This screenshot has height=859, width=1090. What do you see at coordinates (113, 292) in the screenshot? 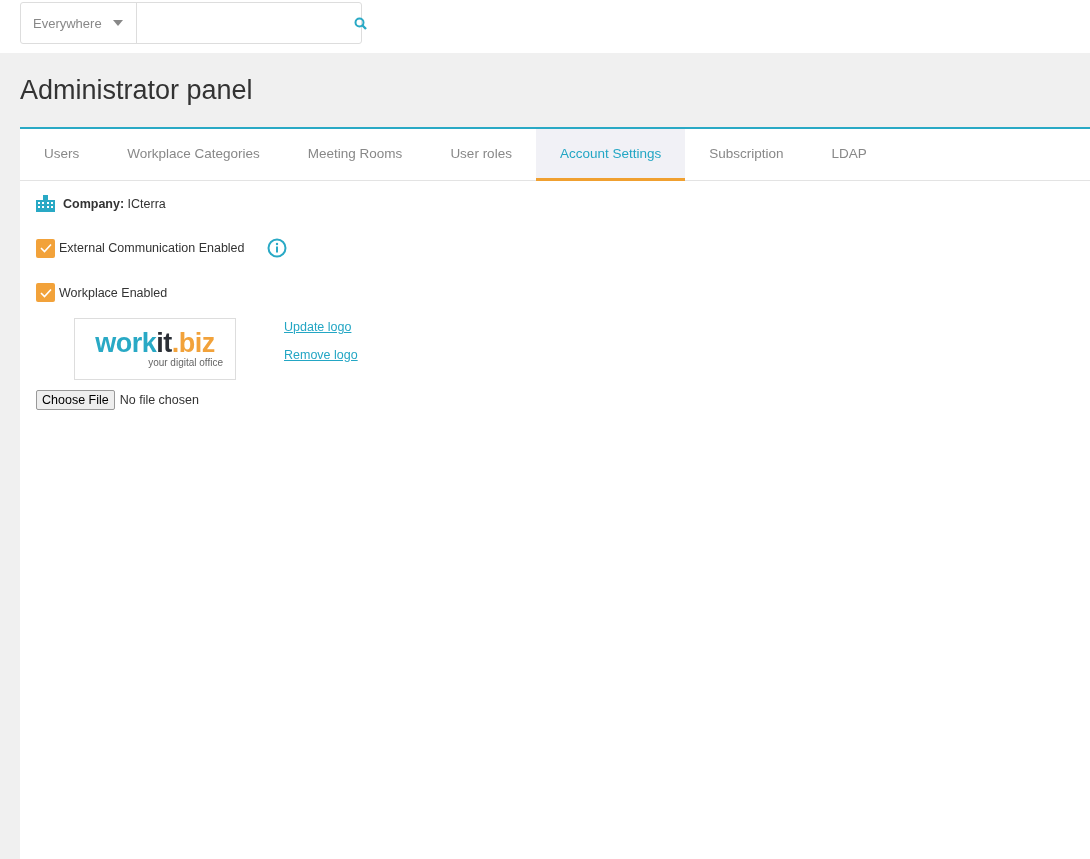
I see `checkbox-label: Workplace Enabled` at bounding box center [113, 292].